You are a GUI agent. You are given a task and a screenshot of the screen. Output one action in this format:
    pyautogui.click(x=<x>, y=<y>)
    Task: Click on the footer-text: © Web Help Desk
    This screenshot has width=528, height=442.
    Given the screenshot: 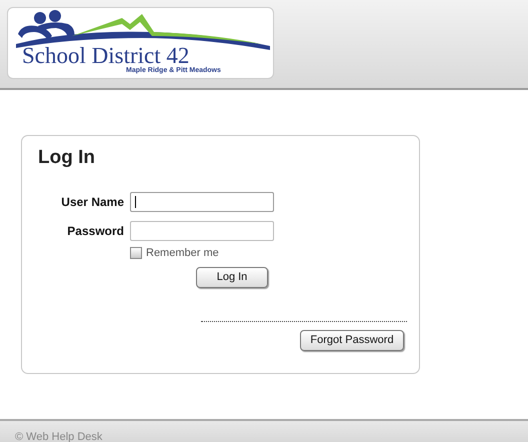 What is the action you would take?
    pyautogui.click(x=58, y=436)
    